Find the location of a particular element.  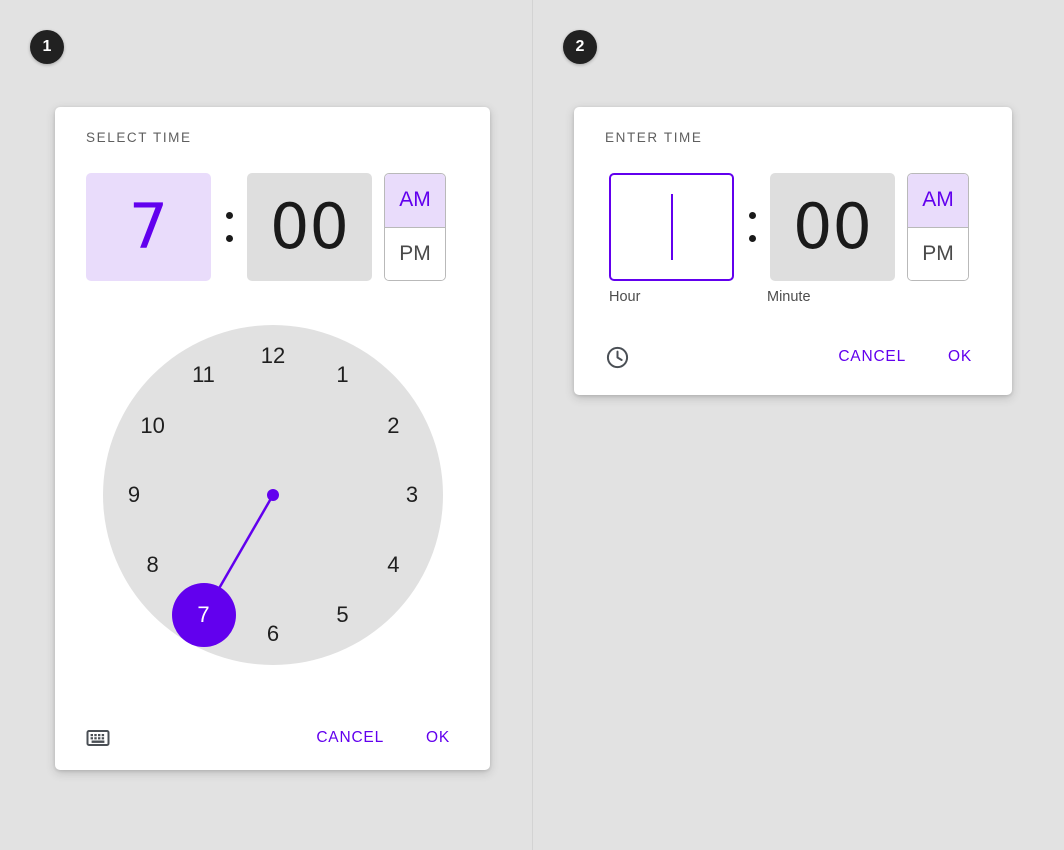

clock-selected-number: 7 is located at coordinates (203, 615).